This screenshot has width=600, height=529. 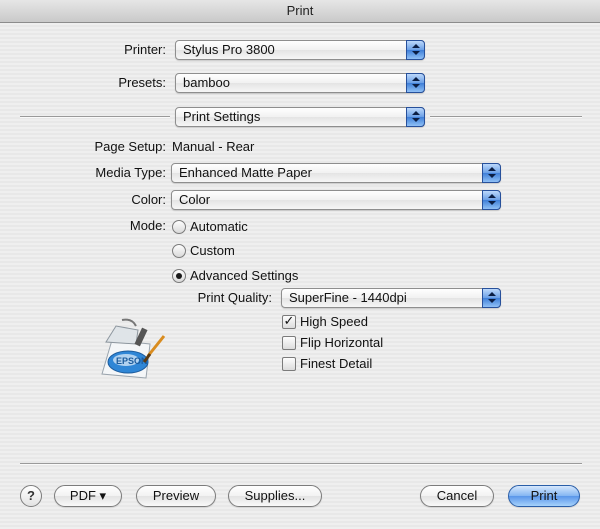 I want to click on color-value: Color, so click(x=195, y=199).